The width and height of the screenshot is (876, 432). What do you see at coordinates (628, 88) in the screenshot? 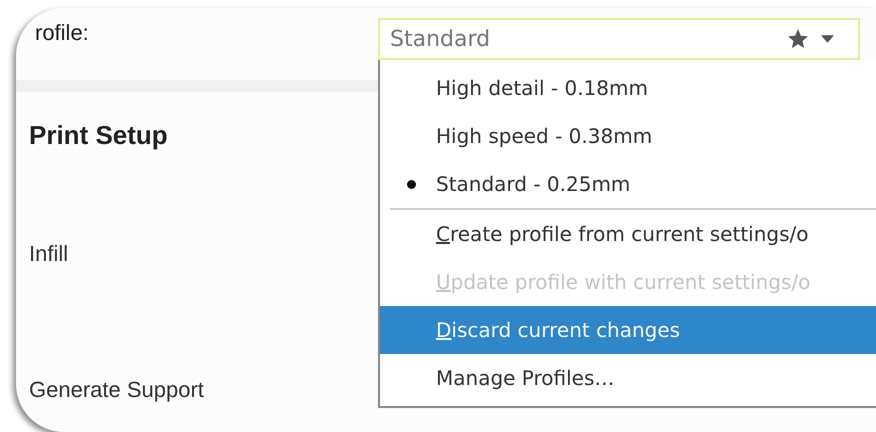
I see `menu-item: High detail - 0.18mm` at bounding box center [628, 88].